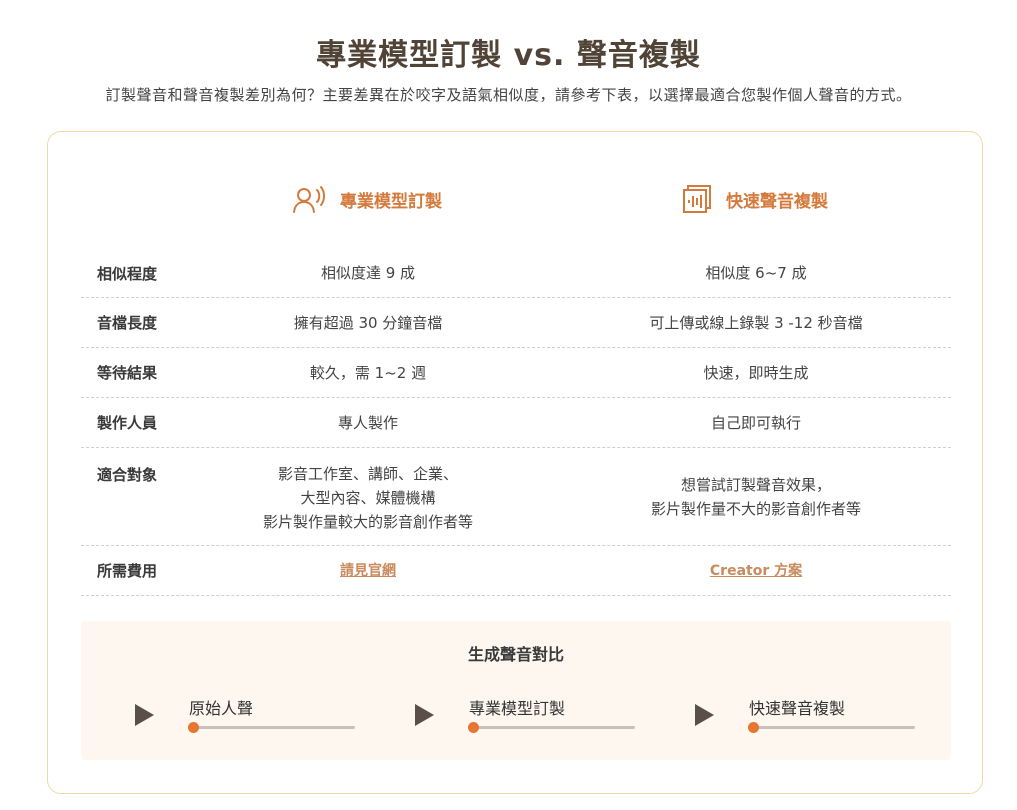 The width and height of the screenshot is (1017, 810). I want to click on cell-line: 影片製作量較大的影音創作者等, so click(367, 522).